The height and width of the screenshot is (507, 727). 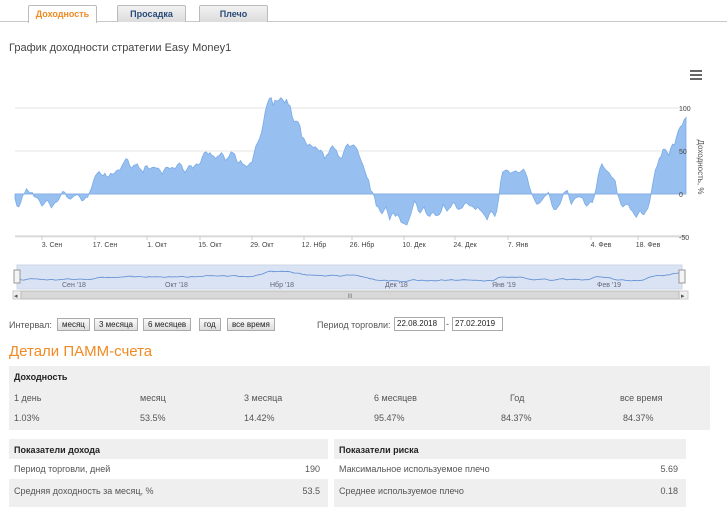 I want to click on x-tick-label: 1. Окт, so click(x=157, y=245).